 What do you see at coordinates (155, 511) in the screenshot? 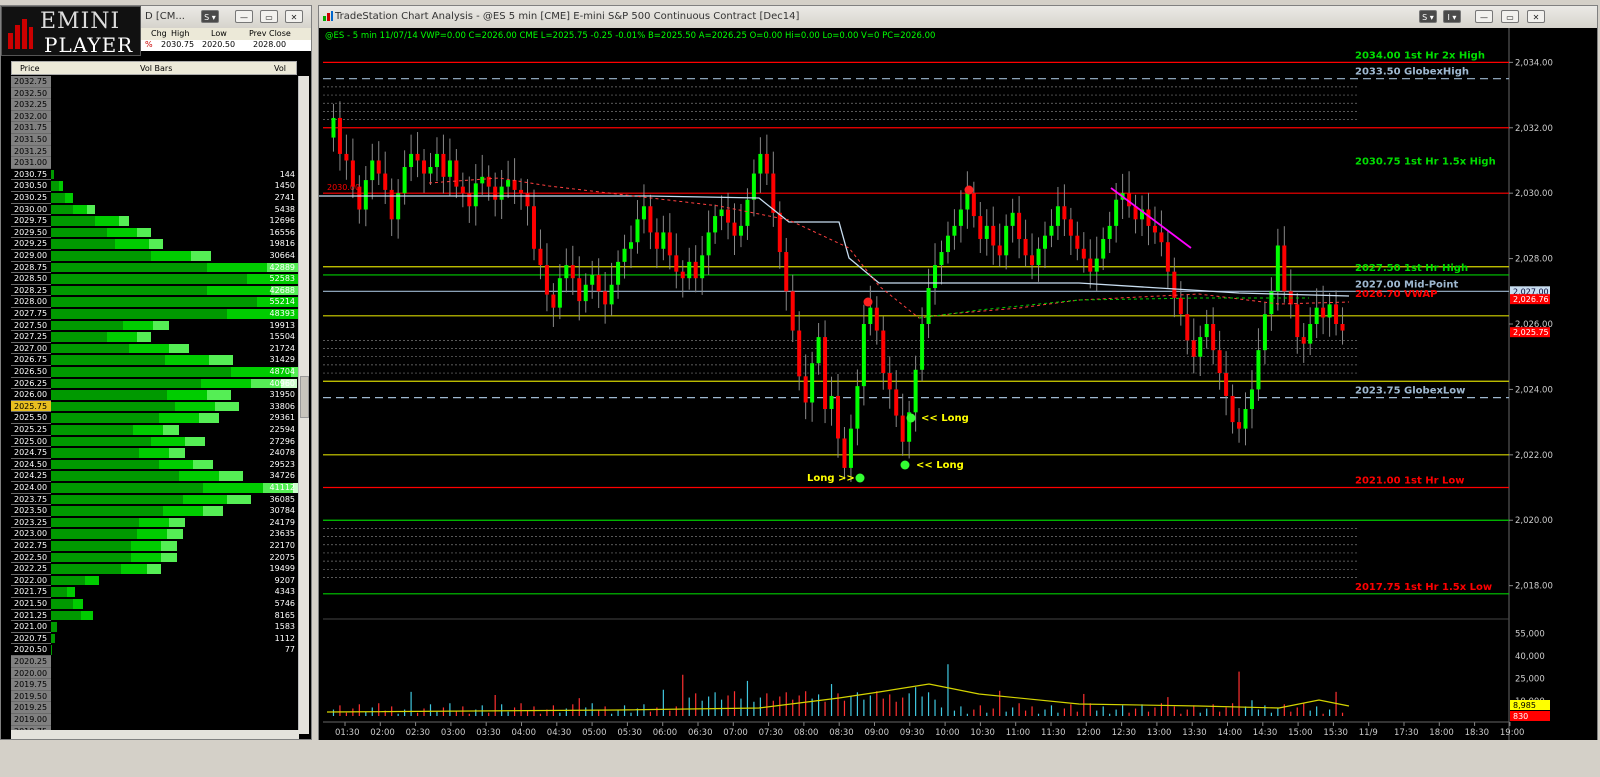
I see `ladder-row: 2023.50 30784` at bounding box center [155, 511].